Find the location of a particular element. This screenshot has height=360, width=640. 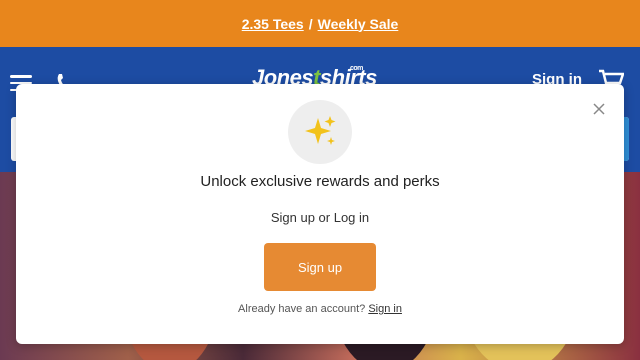

signup-button: Sign up is located at coordinates (320, 267).